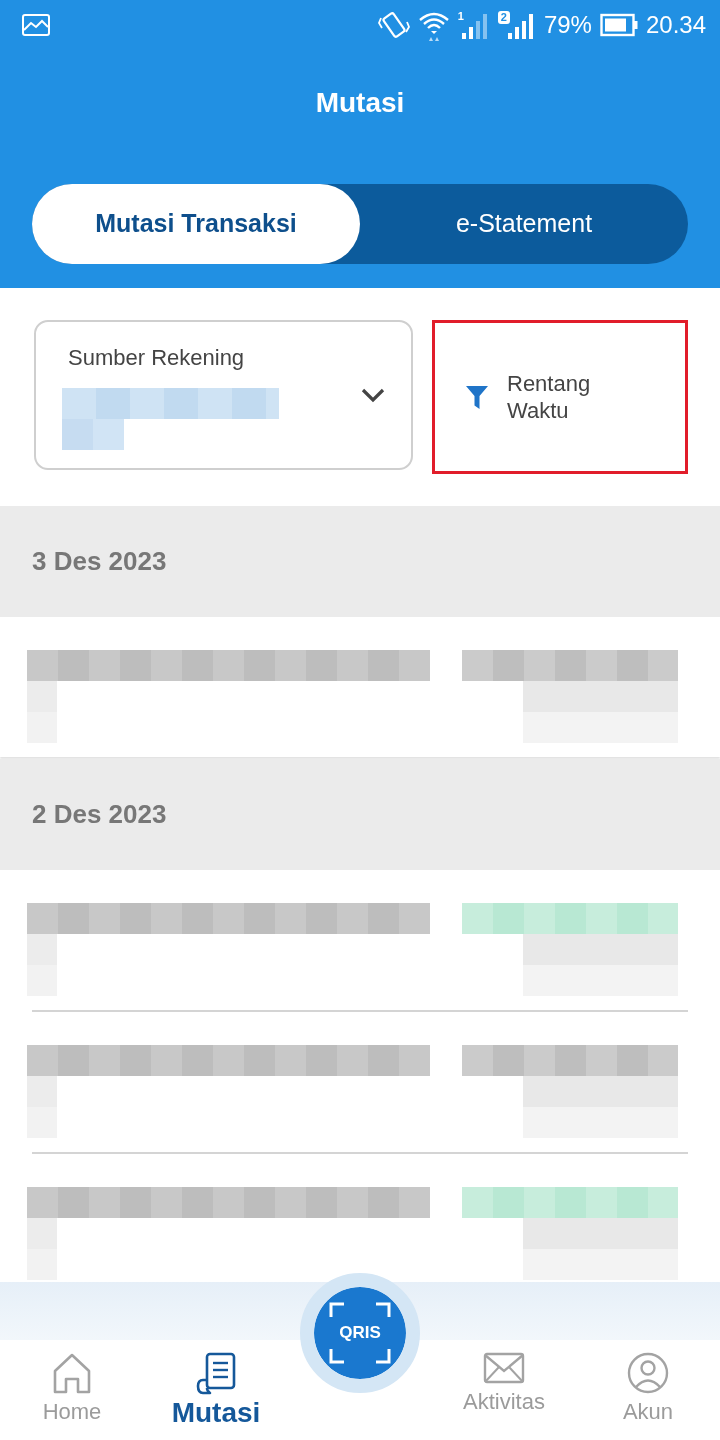 Image resolution: width=720 pixels, height=1440 pixels. What do you see at coordinates (503, 17) in the screenshot?
I see `sim-number: 2` at bounding box center [503, 17].